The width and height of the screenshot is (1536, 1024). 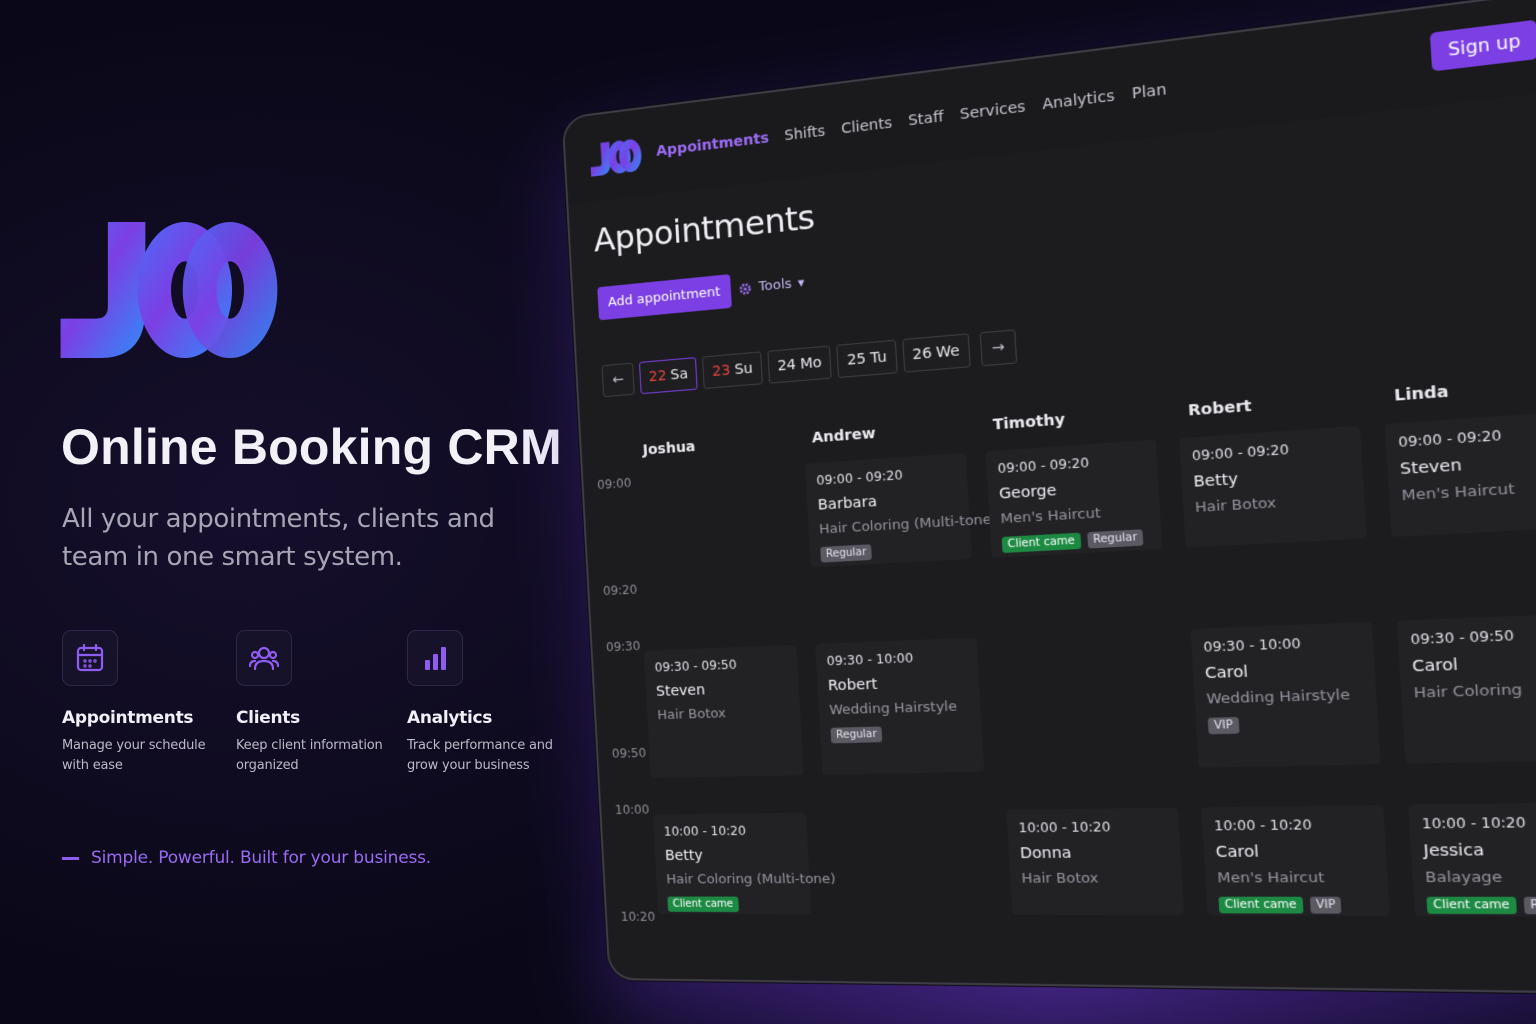 What do you see at coordinates (632, 809) in the screenshot?
I see `time-label: 10:00` at bounding box center [632, 809].